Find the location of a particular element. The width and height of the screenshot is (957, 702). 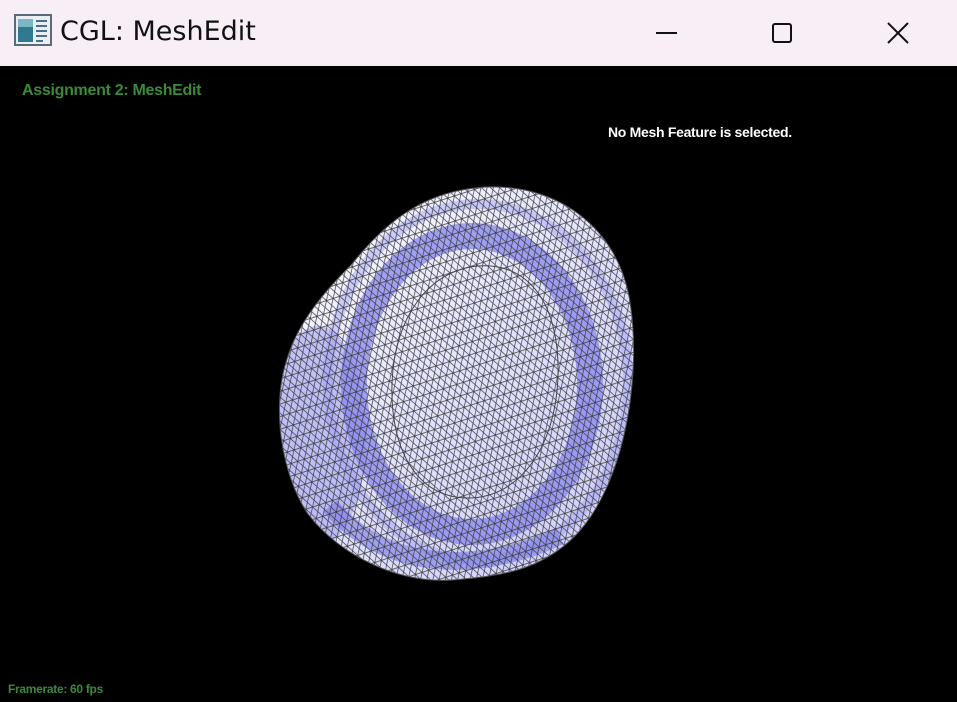

app-window-icon is located at coordinates (33, 30).